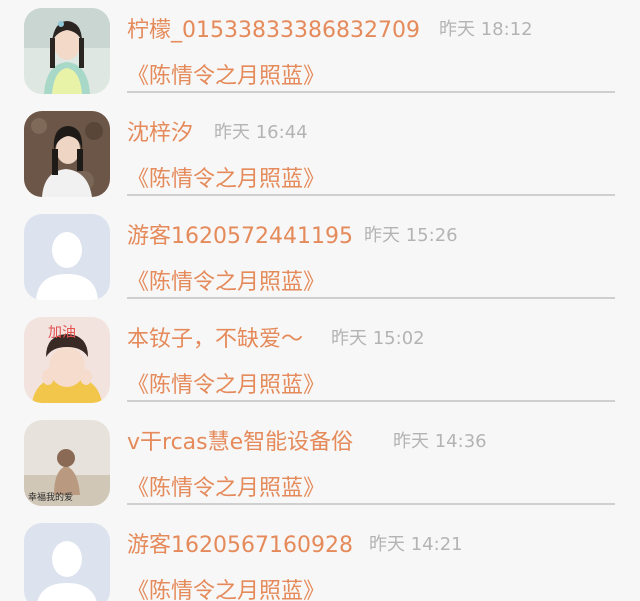 This screenshot has width=640, height=601. What do you see at coordinates (50, 497) in the screenshot?
I see `avatar-caption: 幸福我的爱` at bounding box center [50, 497].